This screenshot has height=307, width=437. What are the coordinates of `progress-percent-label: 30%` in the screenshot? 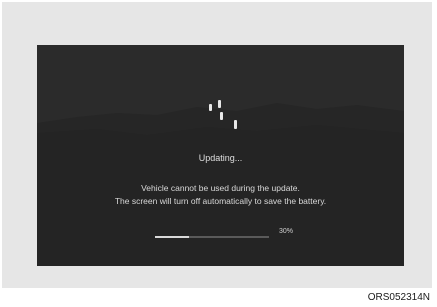 It's located at (286, 231).